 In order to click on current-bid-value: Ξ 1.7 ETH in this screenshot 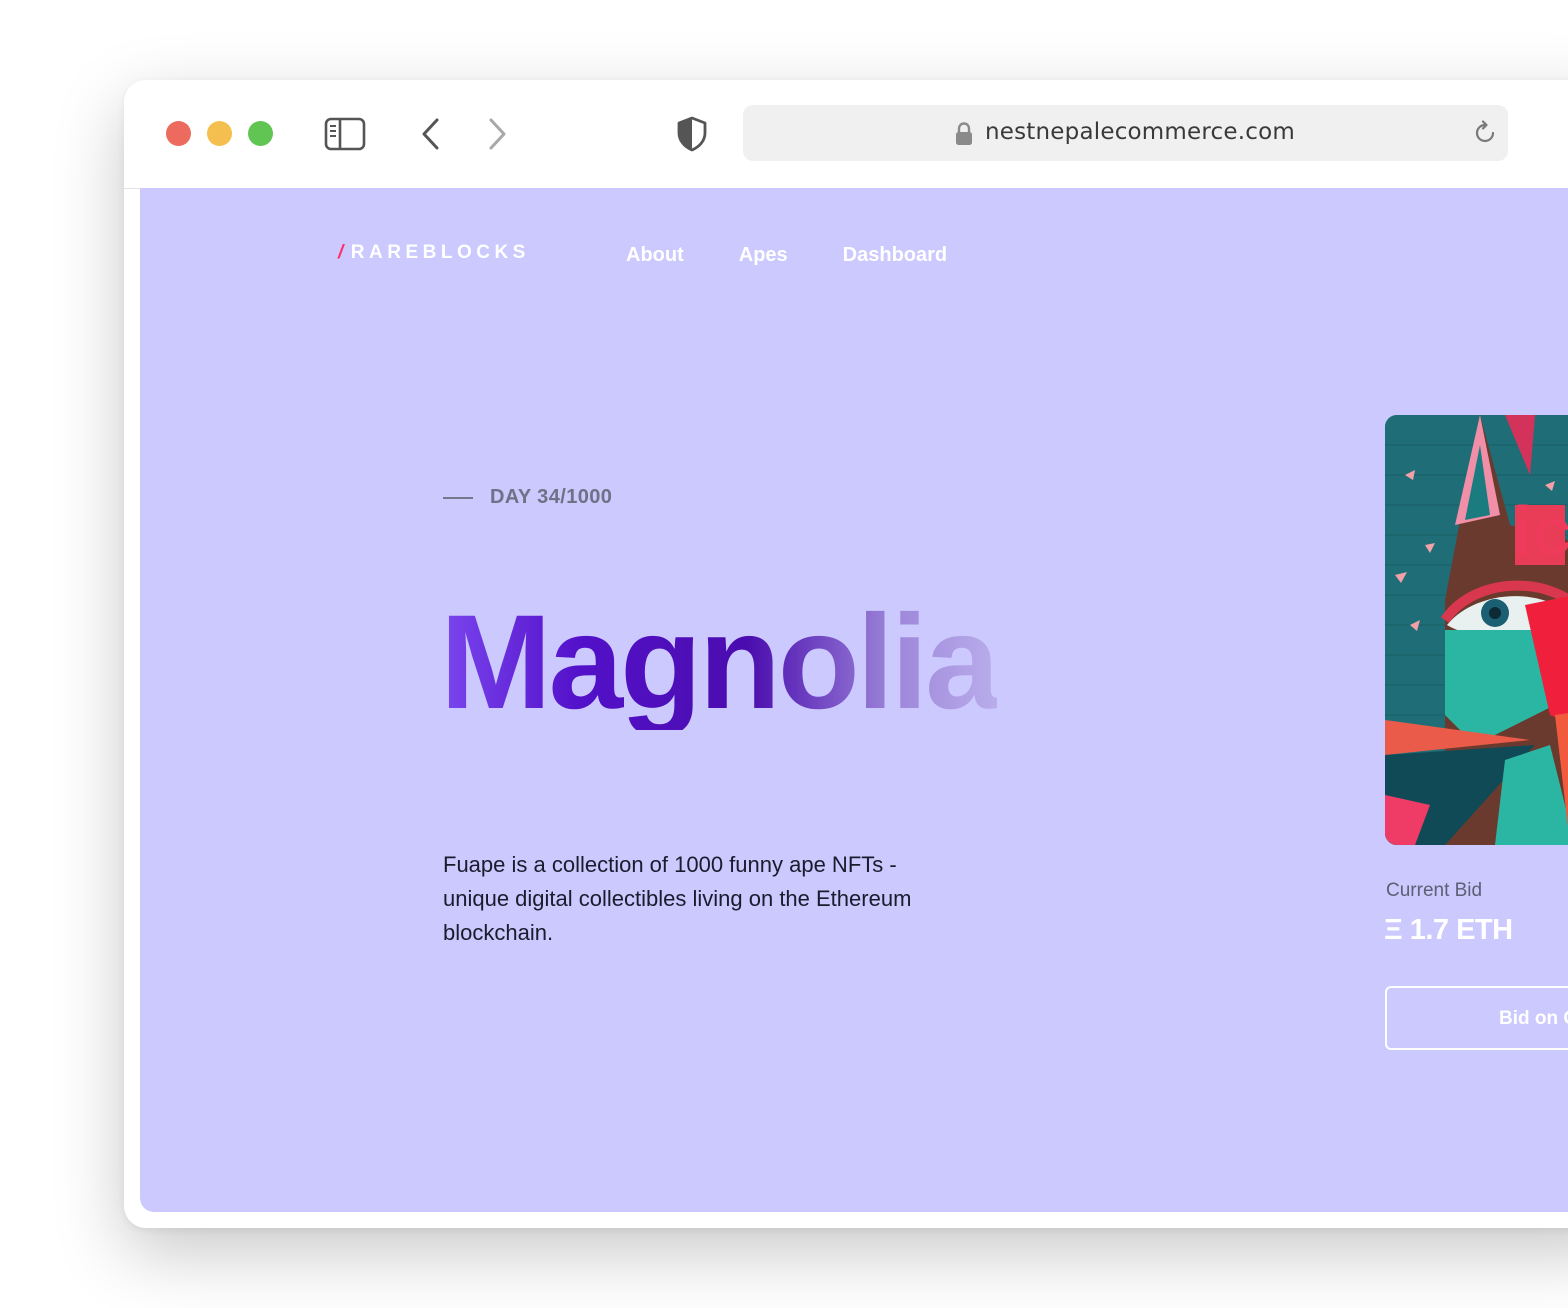, I will do `click(1448, 930)`.